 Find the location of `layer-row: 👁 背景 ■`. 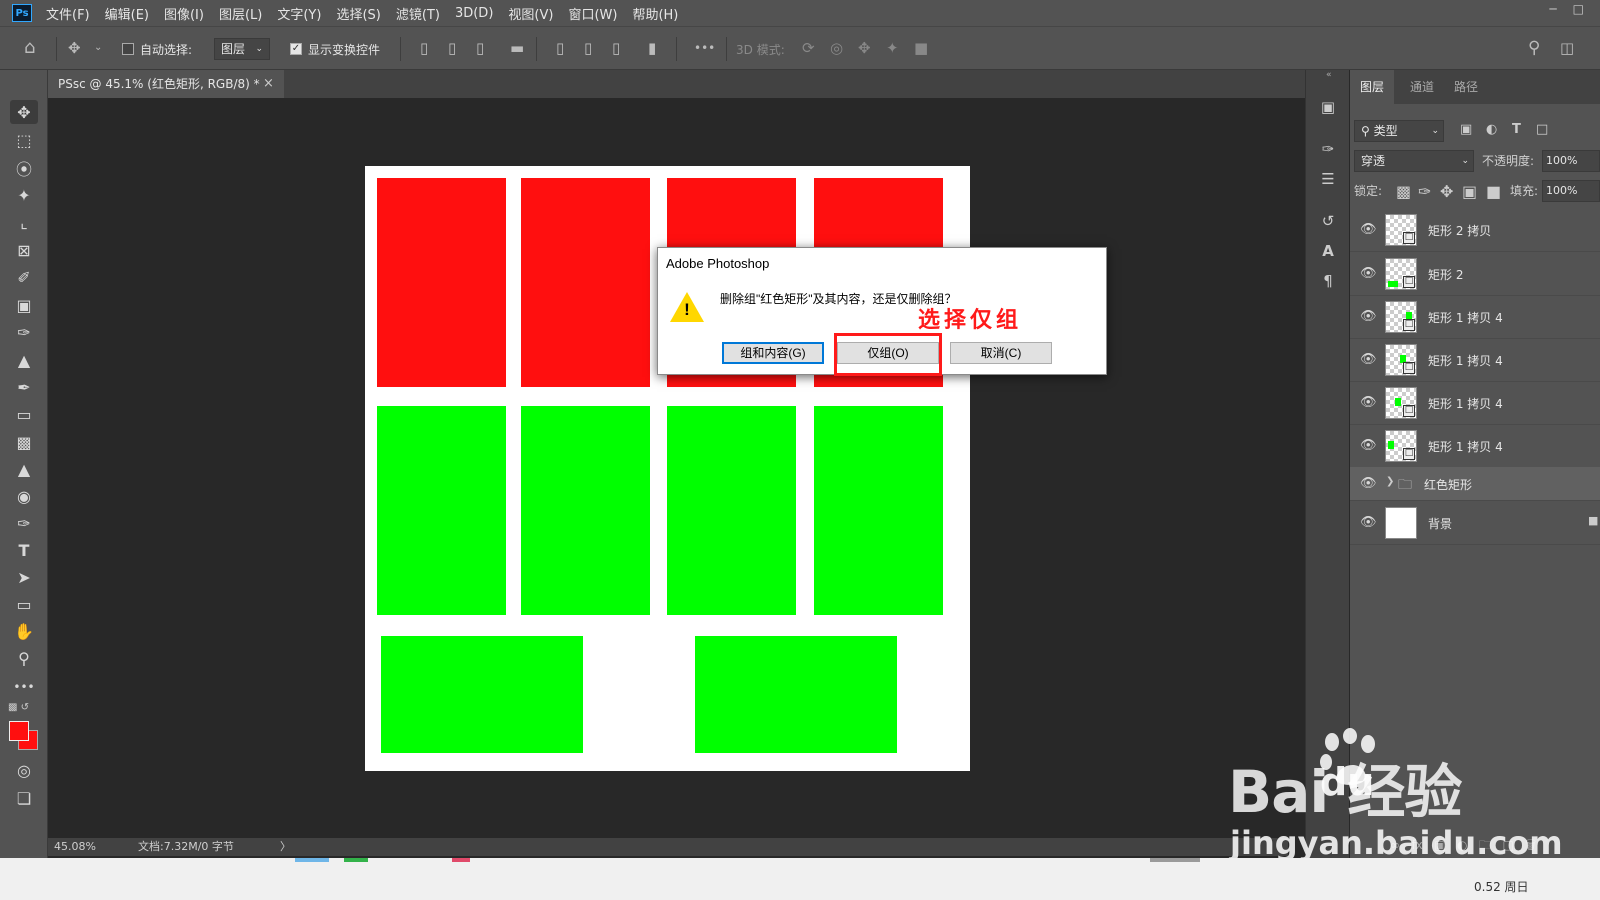

layer-row: 👁 背景 ■ is located at coordinates (1475, 523).